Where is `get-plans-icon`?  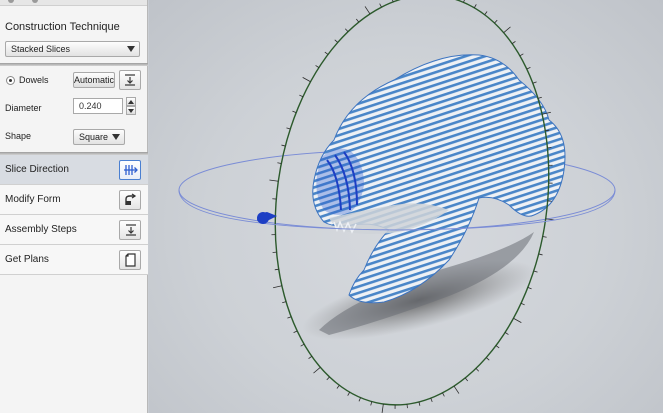 get-plans-icon is located at coordinates (130, 260).